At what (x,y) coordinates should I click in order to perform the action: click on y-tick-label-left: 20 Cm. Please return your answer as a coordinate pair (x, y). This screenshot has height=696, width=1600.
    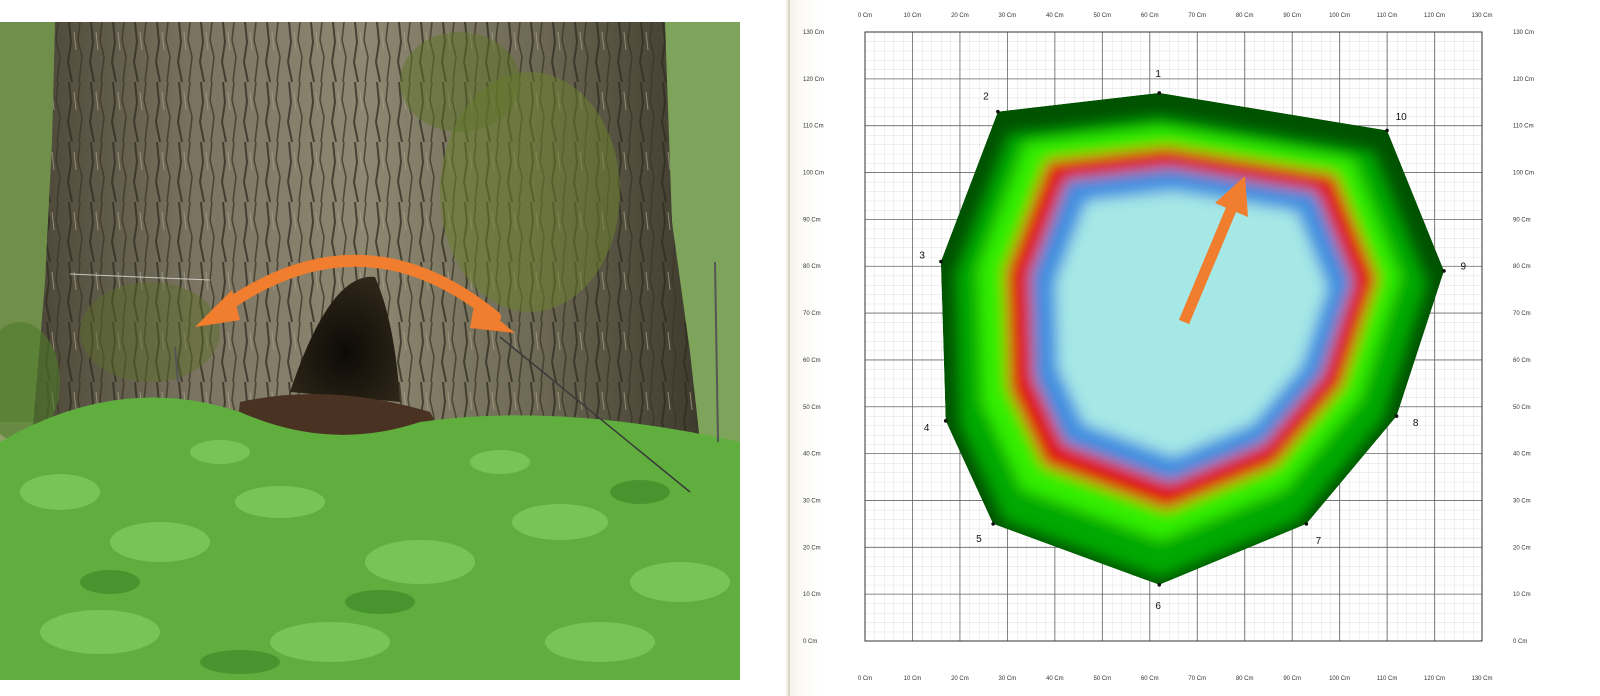
    Looking at the image, I should click on (812, 548).